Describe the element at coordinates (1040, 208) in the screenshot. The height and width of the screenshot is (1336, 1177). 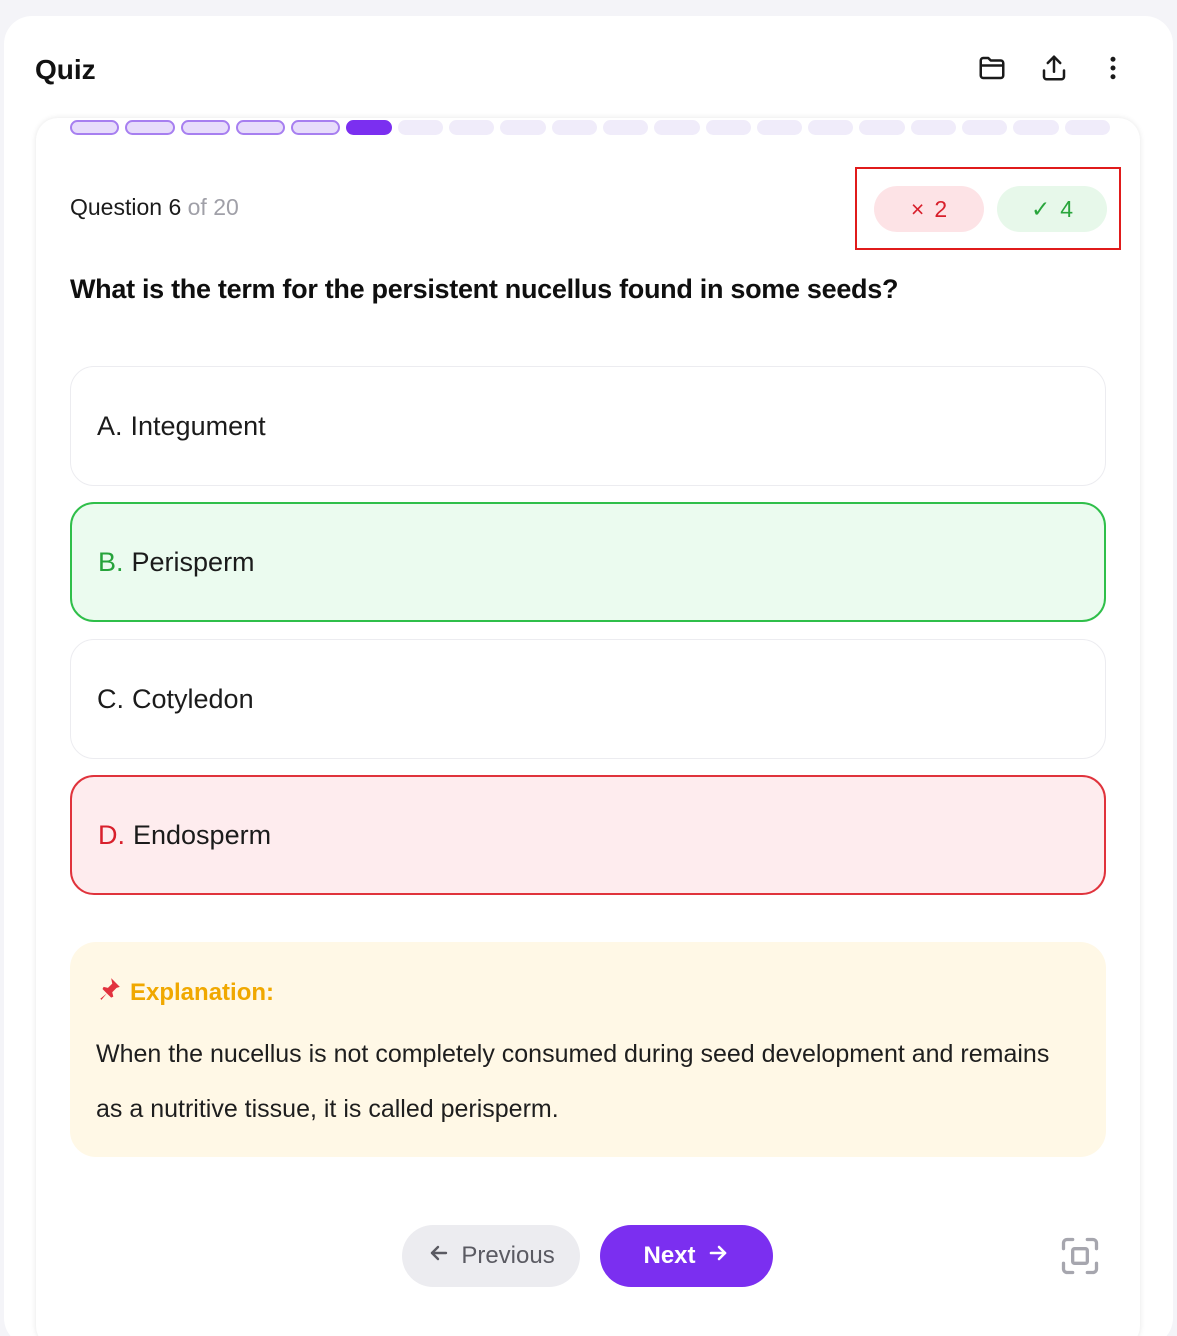
I see `check-icon: ✓` at that location.